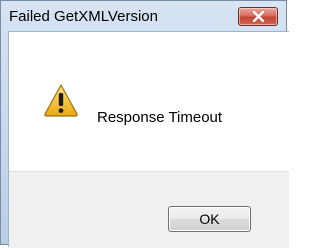 The image size is (320, 248). I want to click on warning-icon, so click(61, 100).